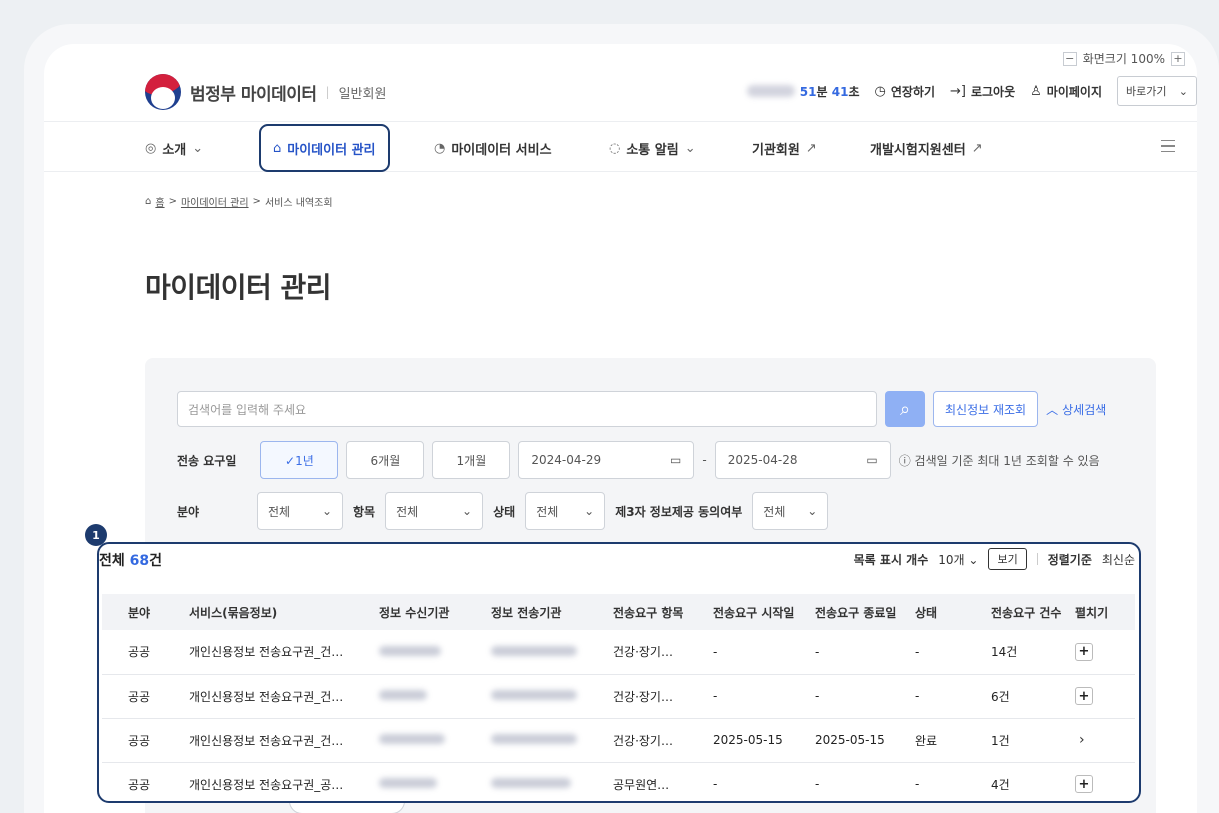 This screenshot has width=1219, height=813. I want to click on home-icon: ⌂, so click(148, 201).